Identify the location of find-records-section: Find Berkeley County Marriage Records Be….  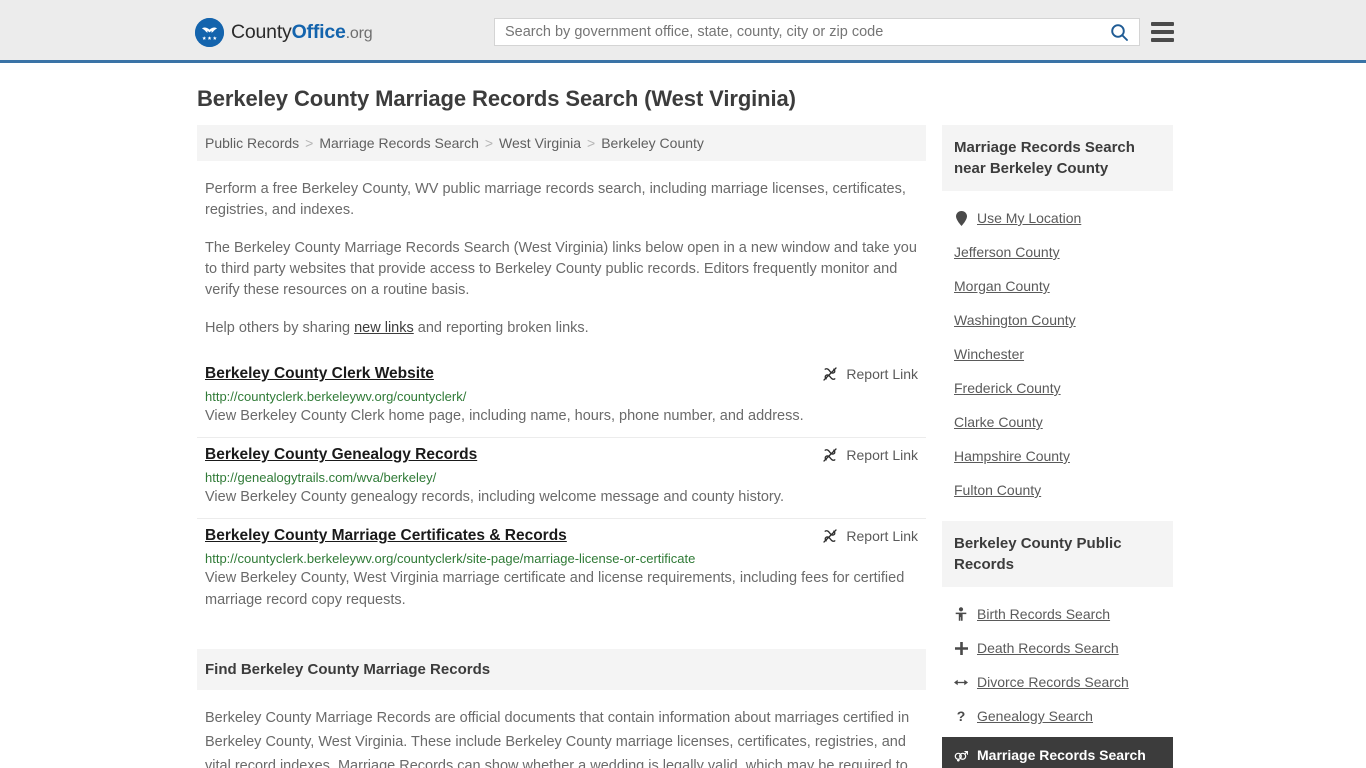
(561, 708).